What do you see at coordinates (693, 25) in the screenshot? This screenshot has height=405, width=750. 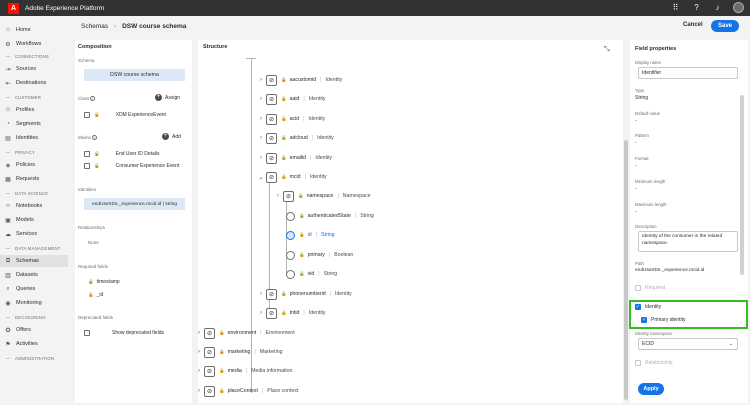 I see `cancel-button: Cancel` at bounding box center [693, 25].